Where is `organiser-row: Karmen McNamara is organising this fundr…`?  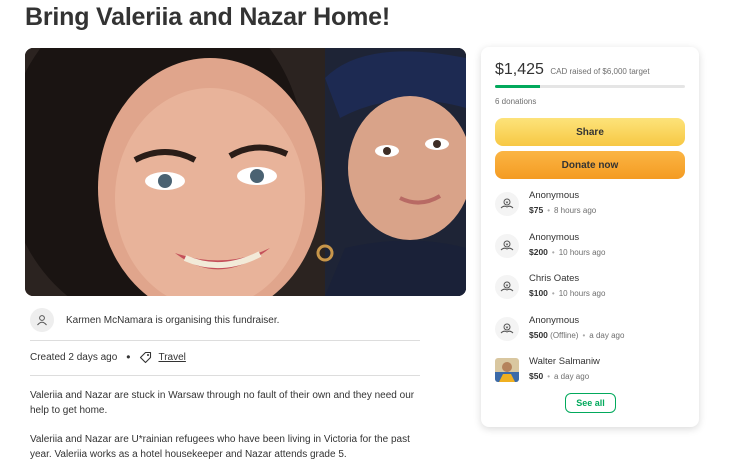
organiser-row: Karmen McNamara is organising this fundr… is located at coordinates (225, 320).